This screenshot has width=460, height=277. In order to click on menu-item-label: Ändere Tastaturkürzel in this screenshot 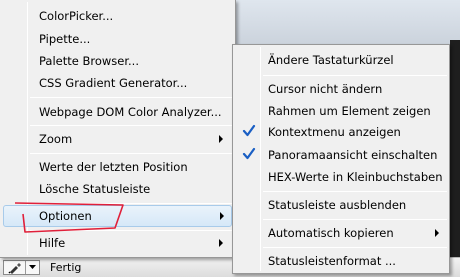, I will do `click(331, 60)`.